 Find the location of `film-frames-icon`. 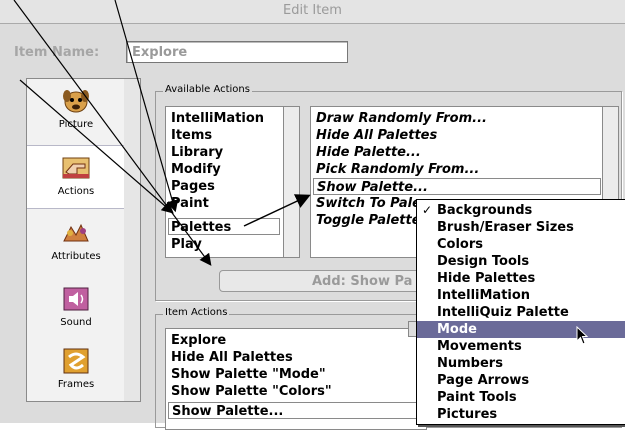

film-frames-icon is located at coordinates (76, 361).